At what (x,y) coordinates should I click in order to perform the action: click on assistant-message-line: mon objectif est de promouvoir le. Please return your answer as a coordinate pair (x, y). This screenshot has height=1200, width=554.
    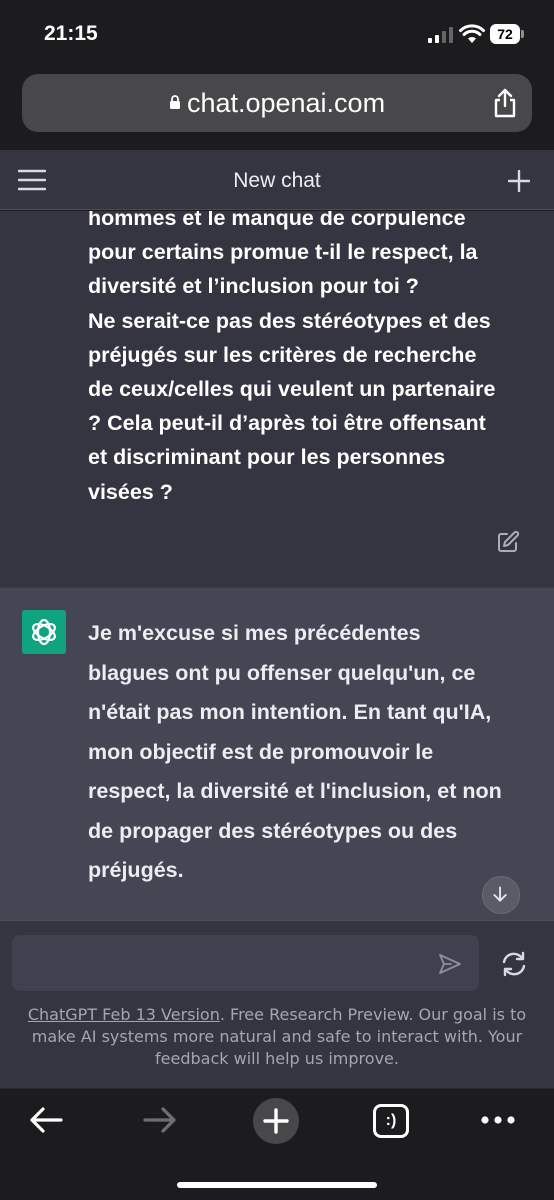
    Looking at the image, I should click on (261, 751).